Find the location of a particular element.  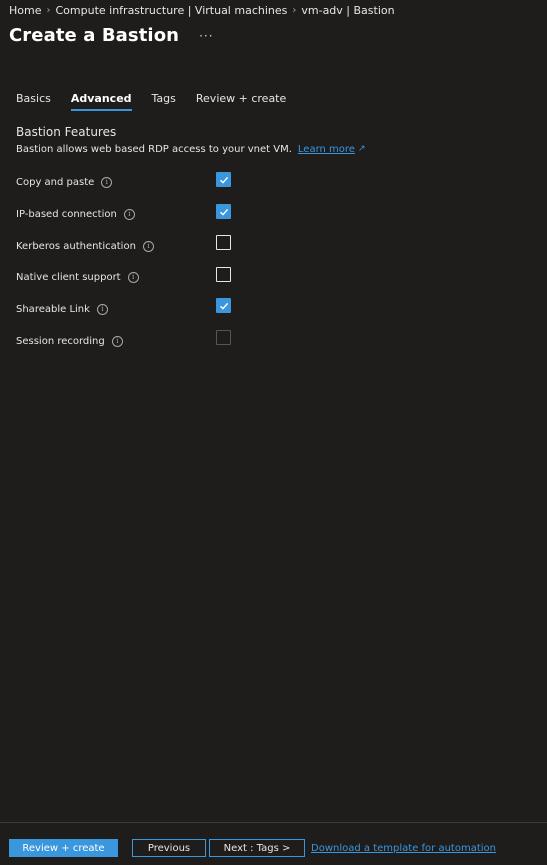

tab-review-create: Review + create is located at coordinates (241, 101).